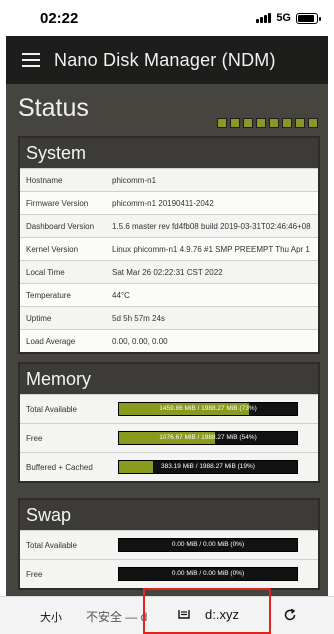 This screenshot has height=634, width=334. What do you see at coordinates (56, 152) in the screenshot?
I see `system-card-title: System` at bounding box center [56, 152].